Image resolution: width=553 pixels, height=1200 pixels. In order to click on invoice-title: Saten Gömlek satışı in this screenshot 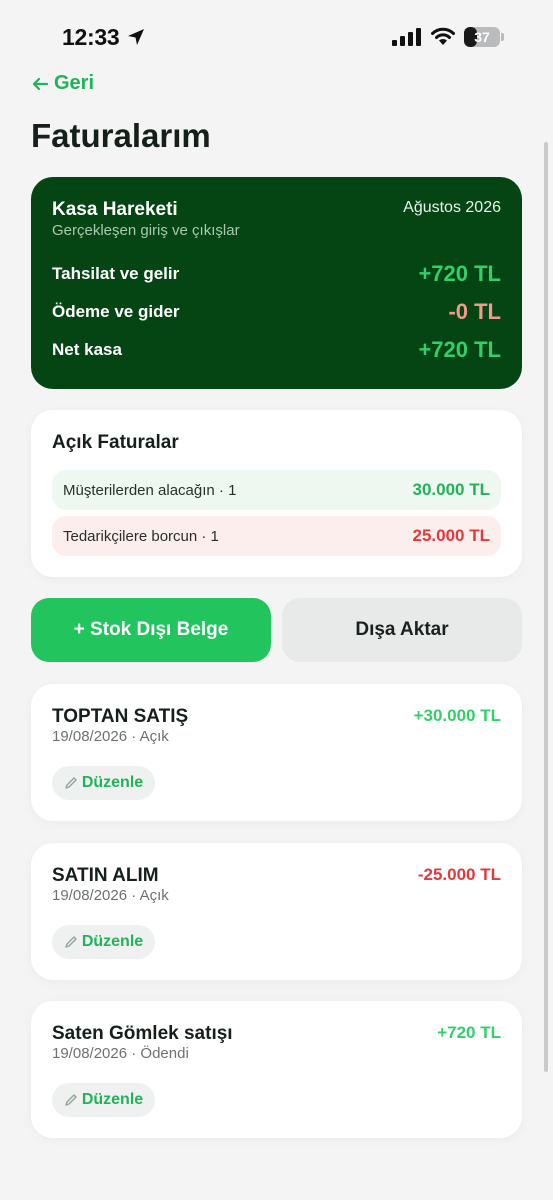, I will do `click(142, 1033)`.